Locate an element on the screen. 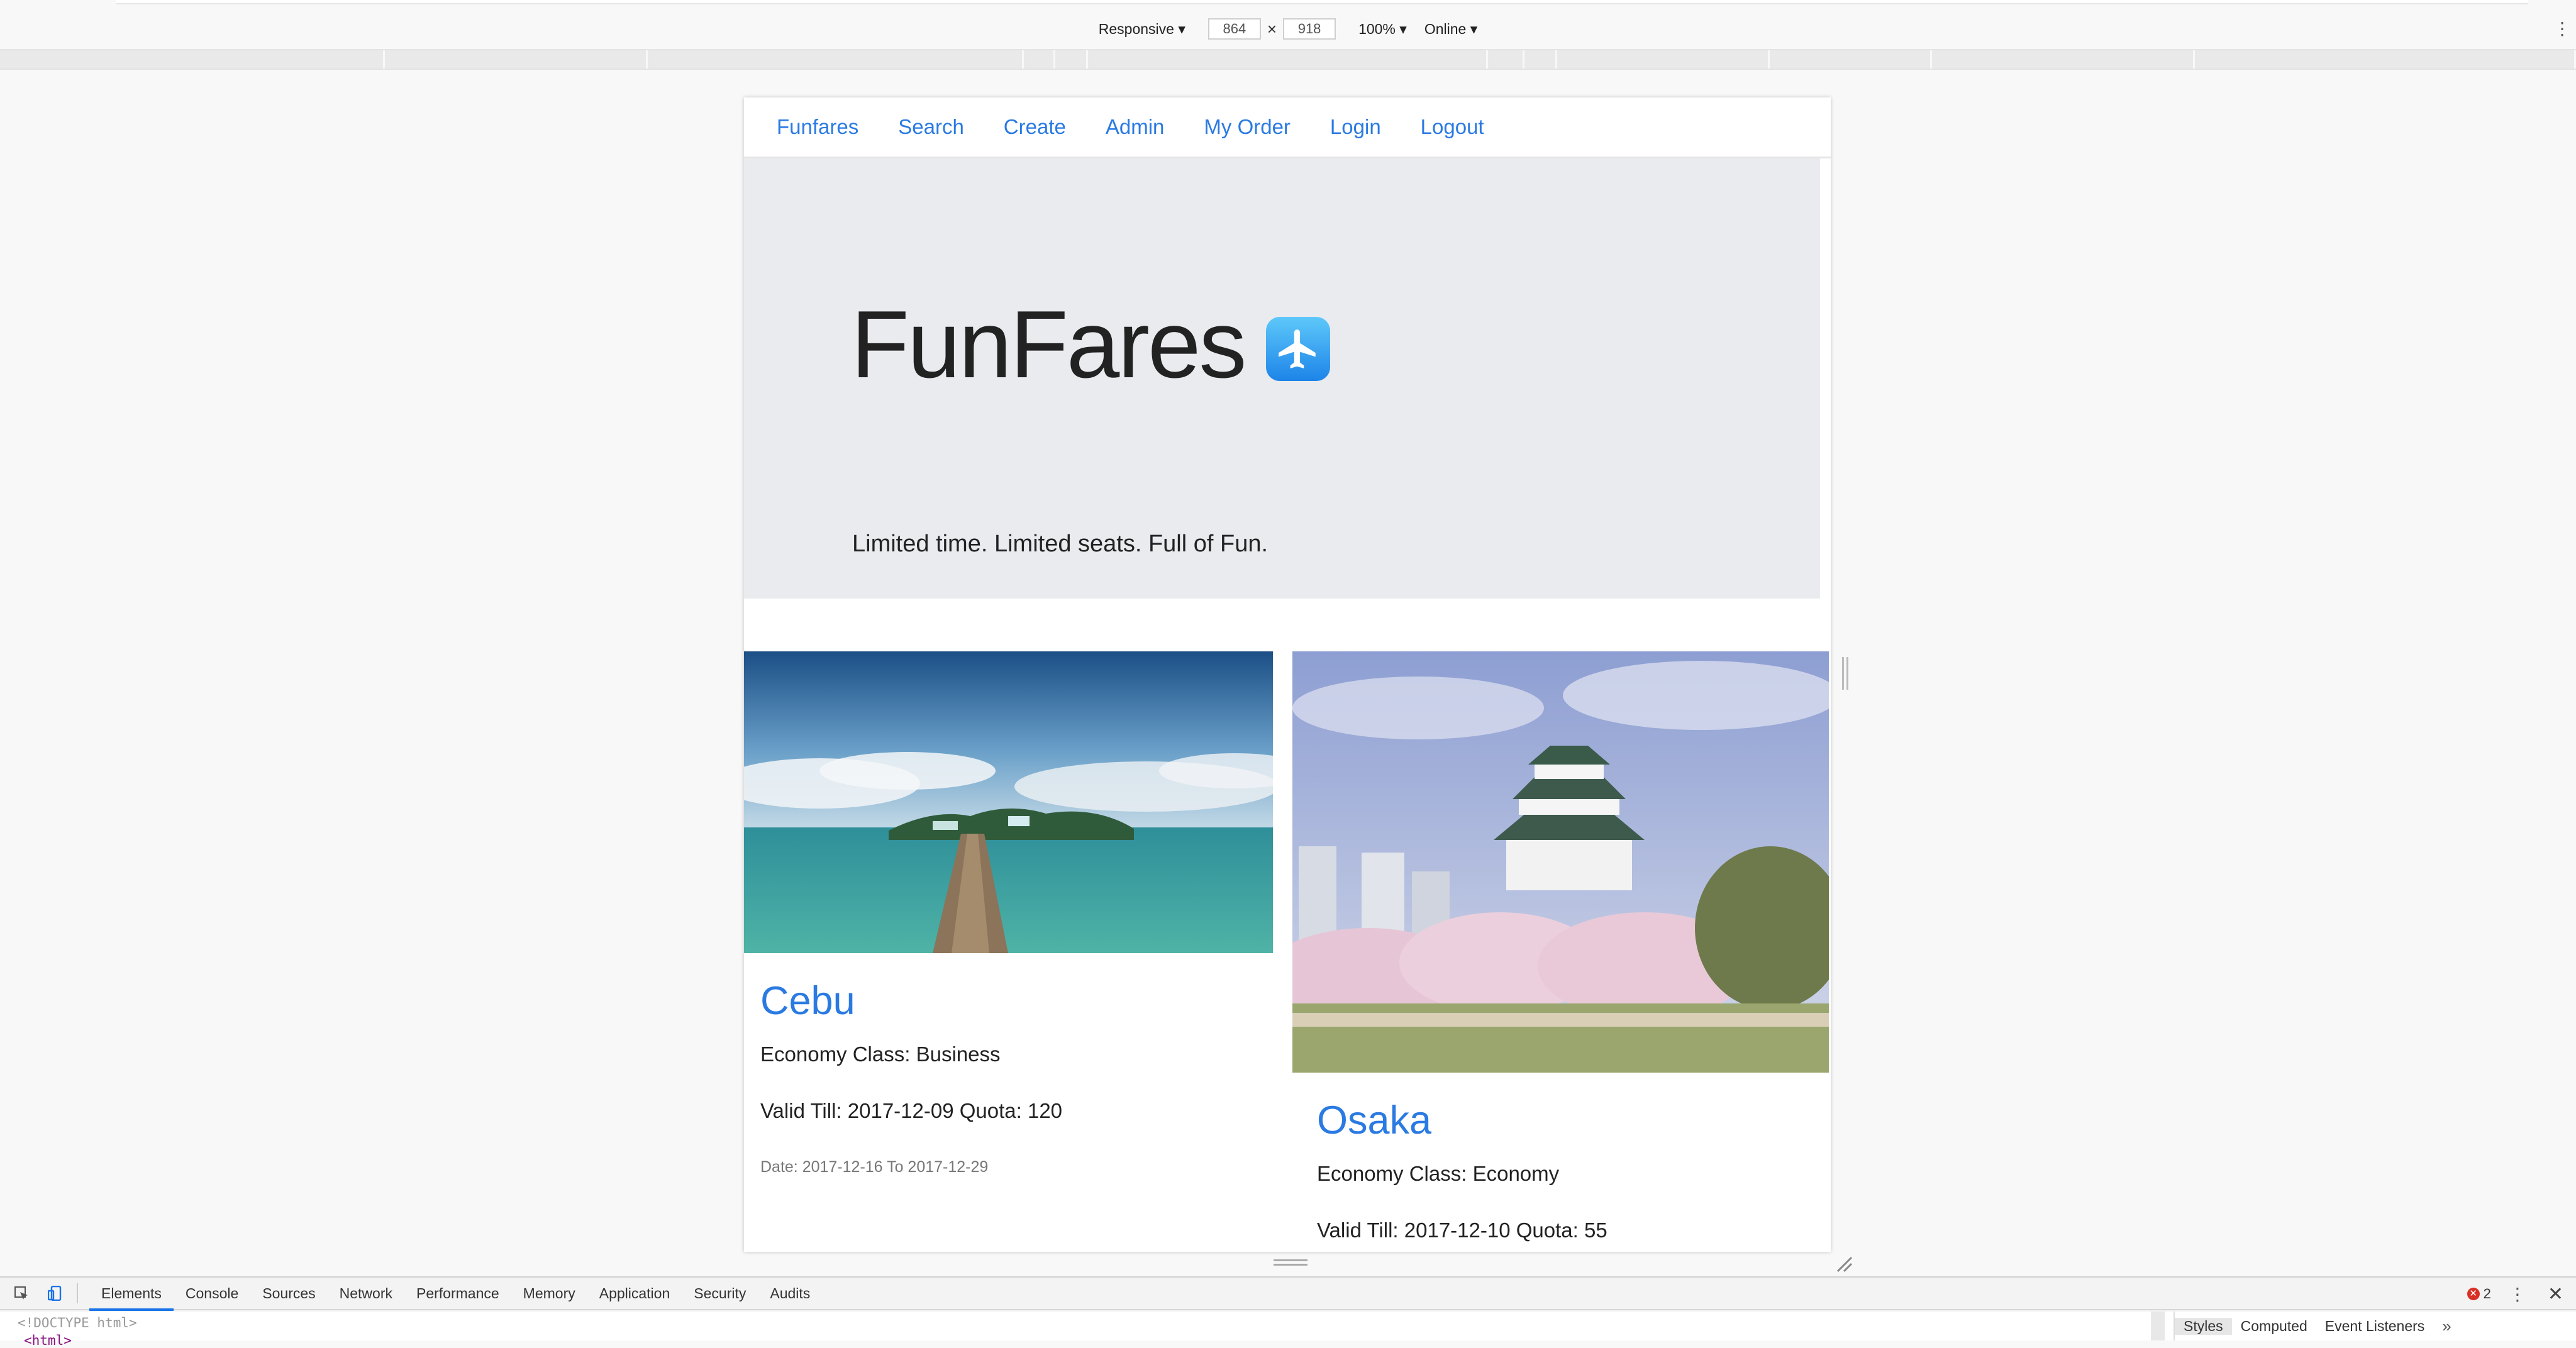 The image size is (2576, 1348). nav-funfares: Funfares is located at coordinates (817, 127).